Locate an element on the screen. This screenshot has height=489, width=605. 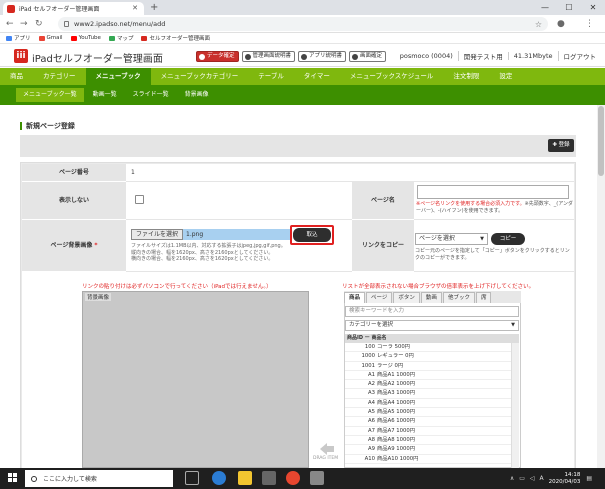
bookmark-selforder: セルフオーダー管理画面 is located at coordinates (175, 38).